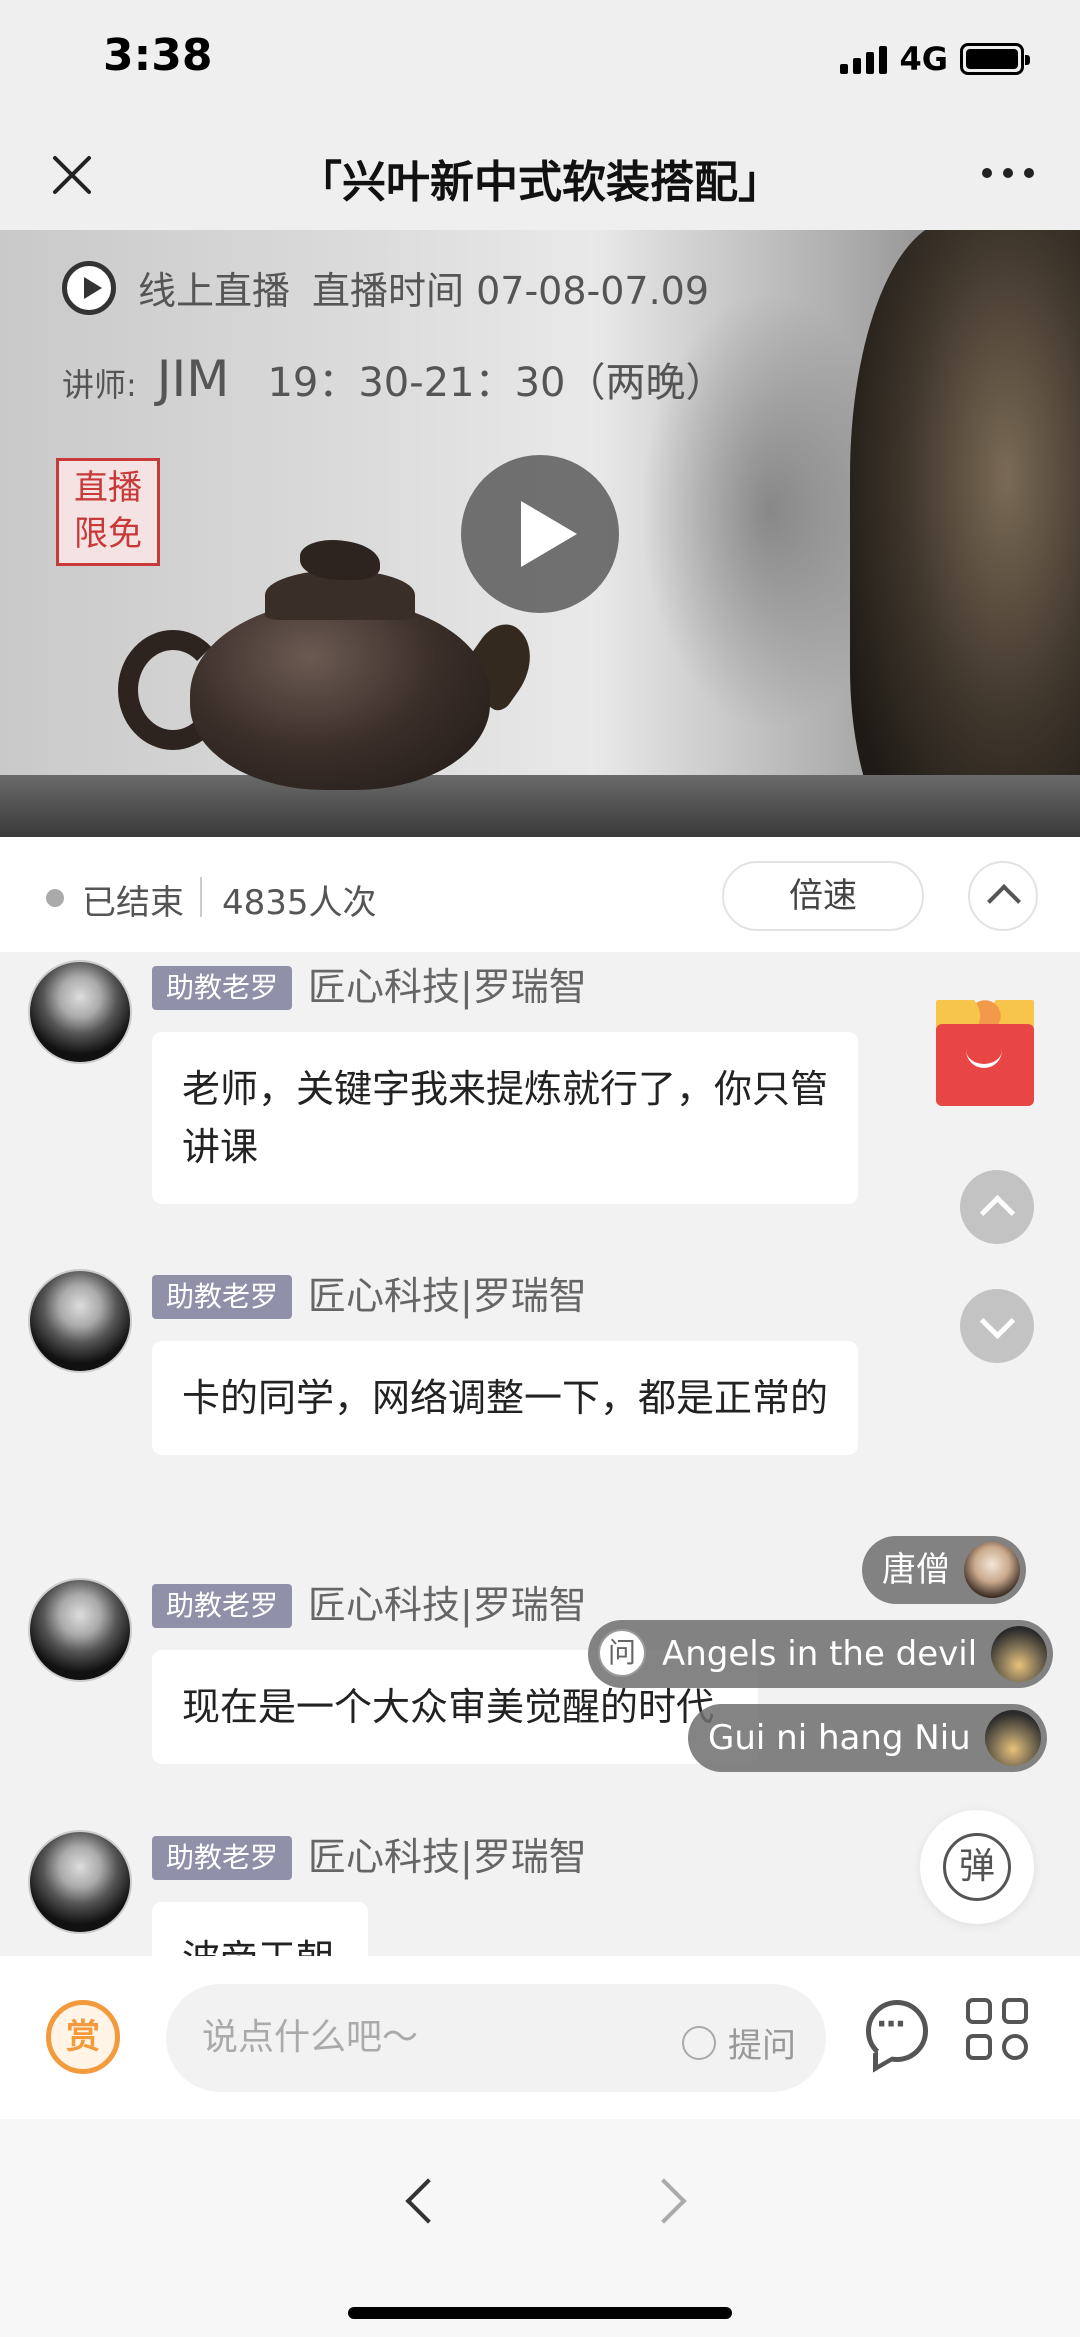 This screenshot has width=1080, height=2337. I want to click on ask-label: 提问, so click(762, 2046).